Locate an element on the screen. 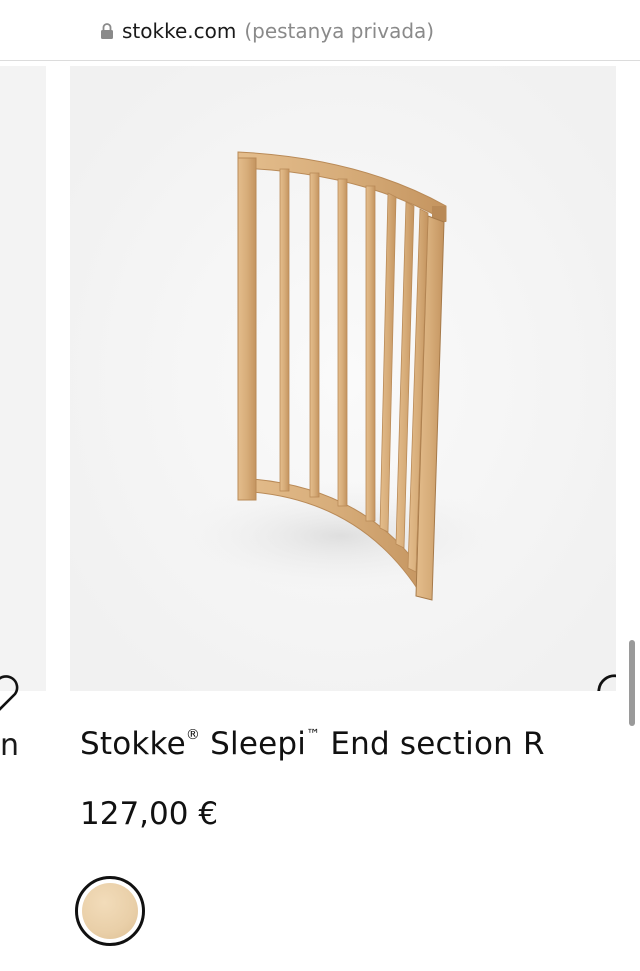 The width and height of the screenshot is (640, 971). product-name-suffix: End section R is located at coordinates (437, 744).